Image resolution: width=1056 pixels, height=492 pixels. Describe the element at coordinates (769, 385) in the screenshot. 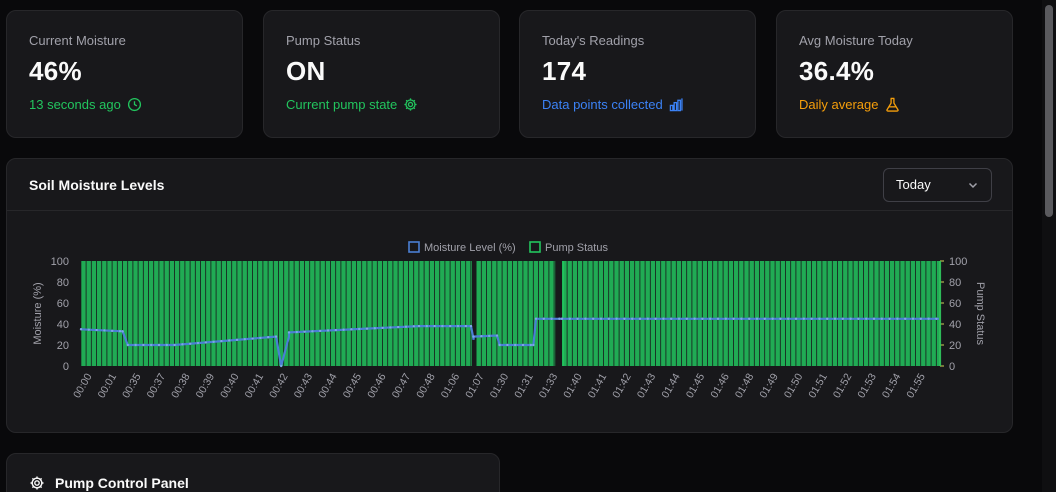

I see `x-tick-label: 01:49` at that location.